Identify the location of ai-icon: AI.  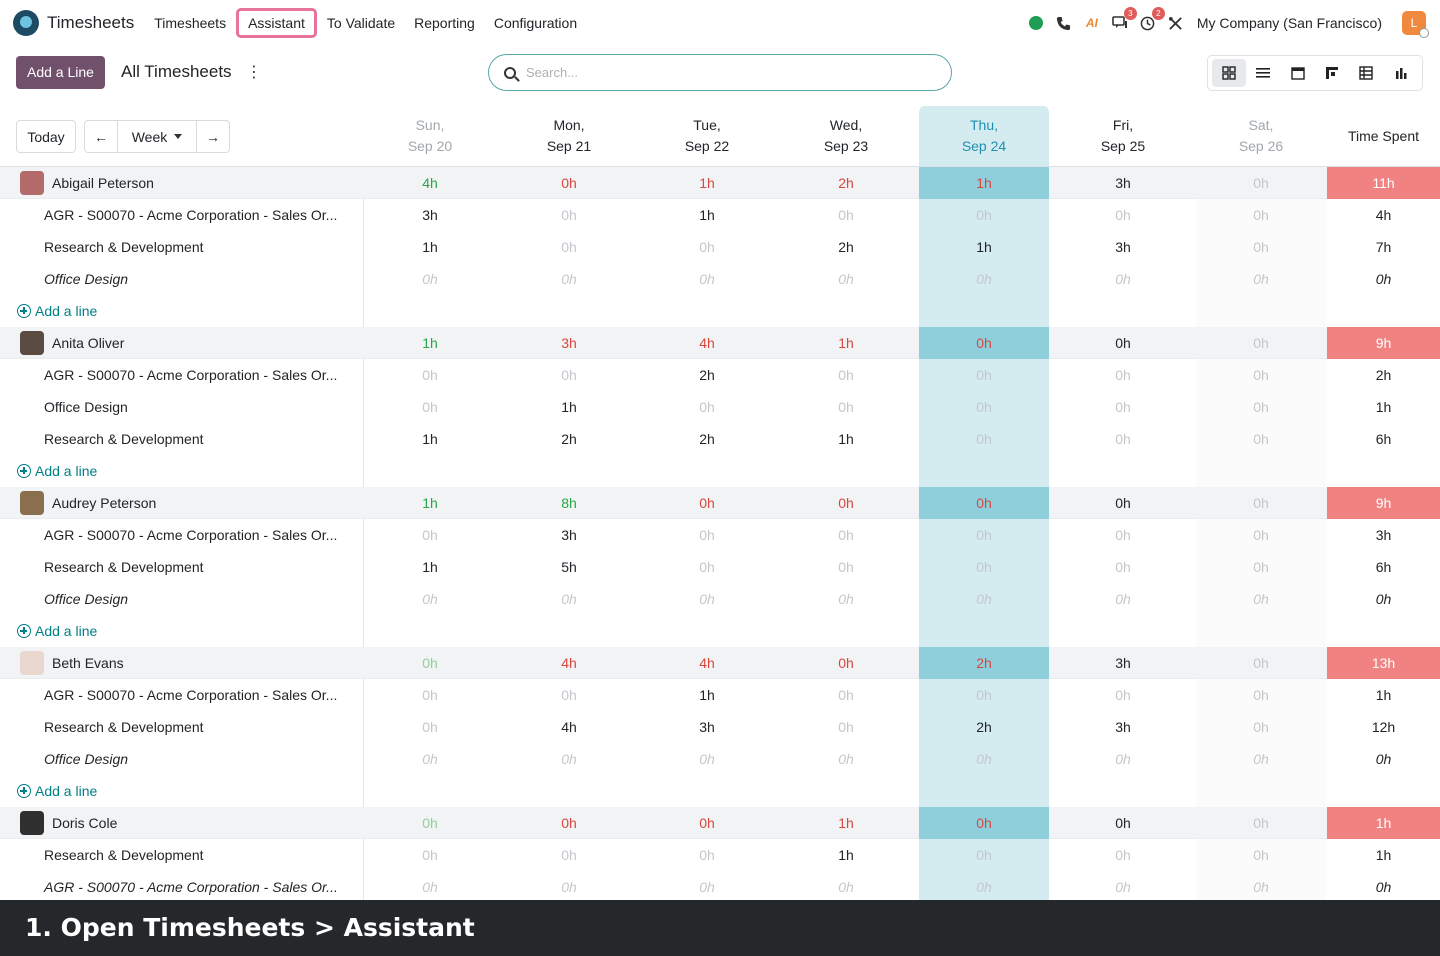
(1092, 23).